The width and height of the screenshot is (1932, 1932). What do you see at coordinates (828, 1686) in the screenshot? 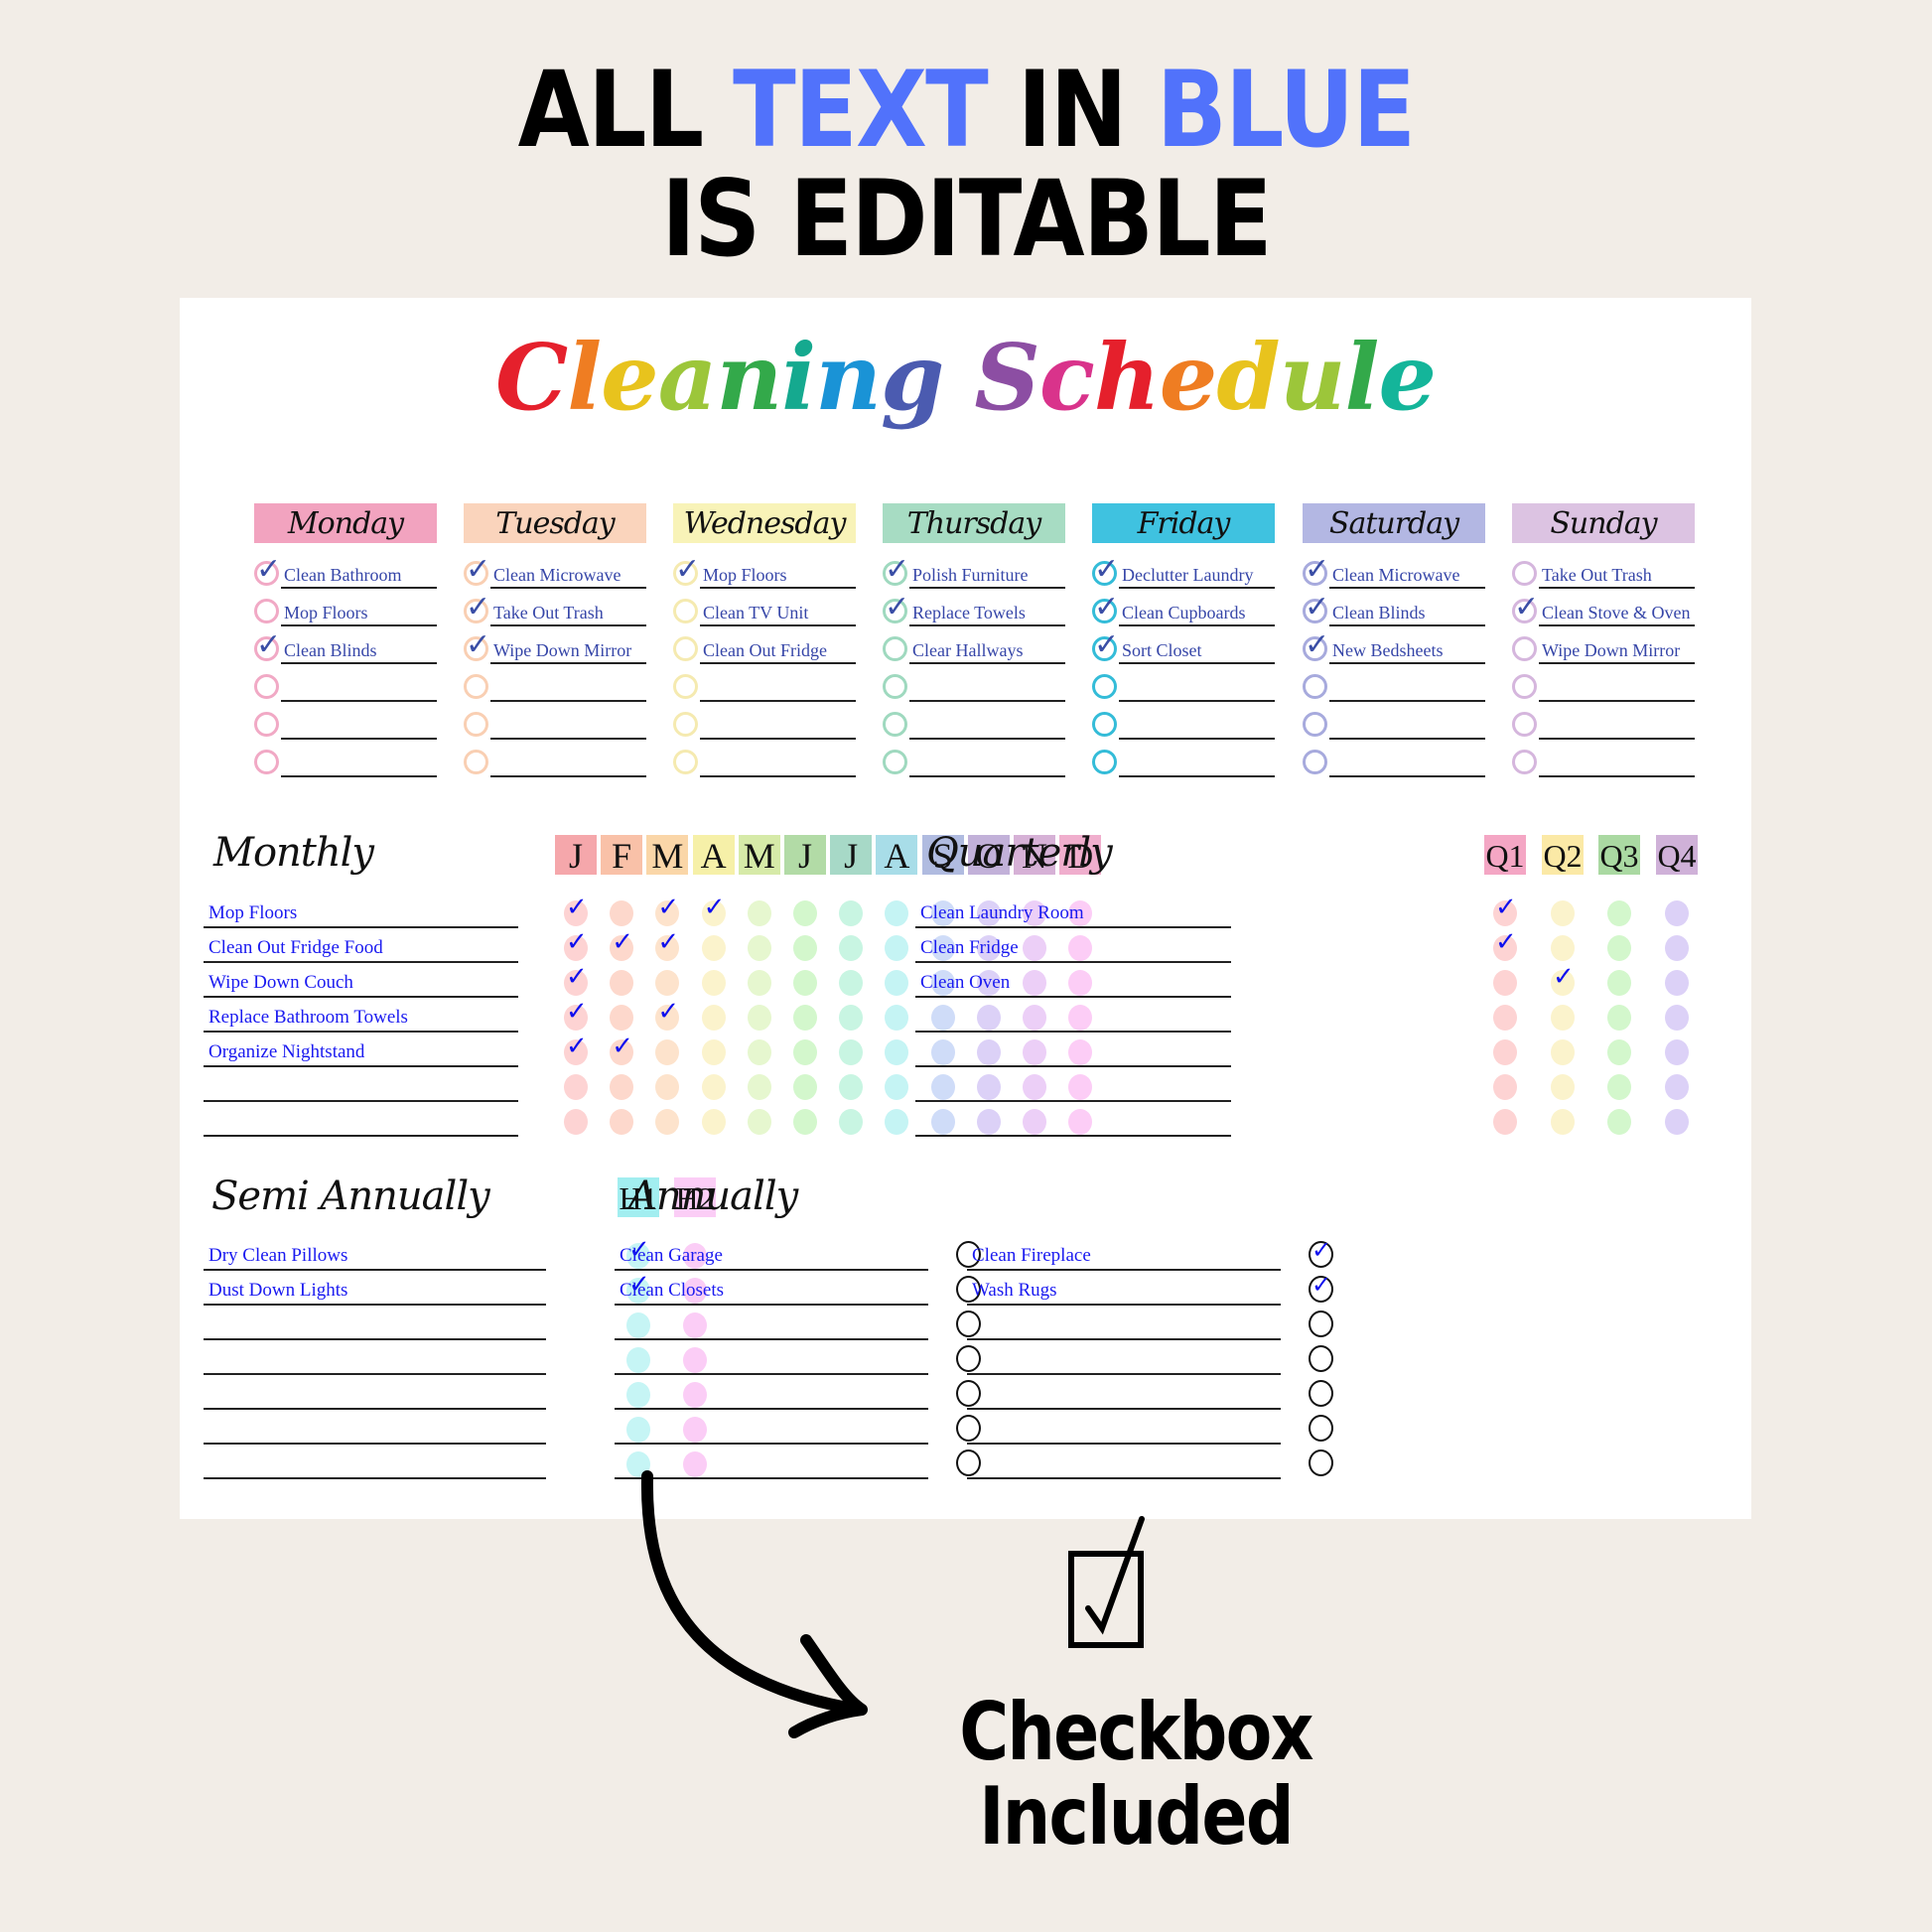
I see `arrow-head-icon` at bounding box center [828, 1686].